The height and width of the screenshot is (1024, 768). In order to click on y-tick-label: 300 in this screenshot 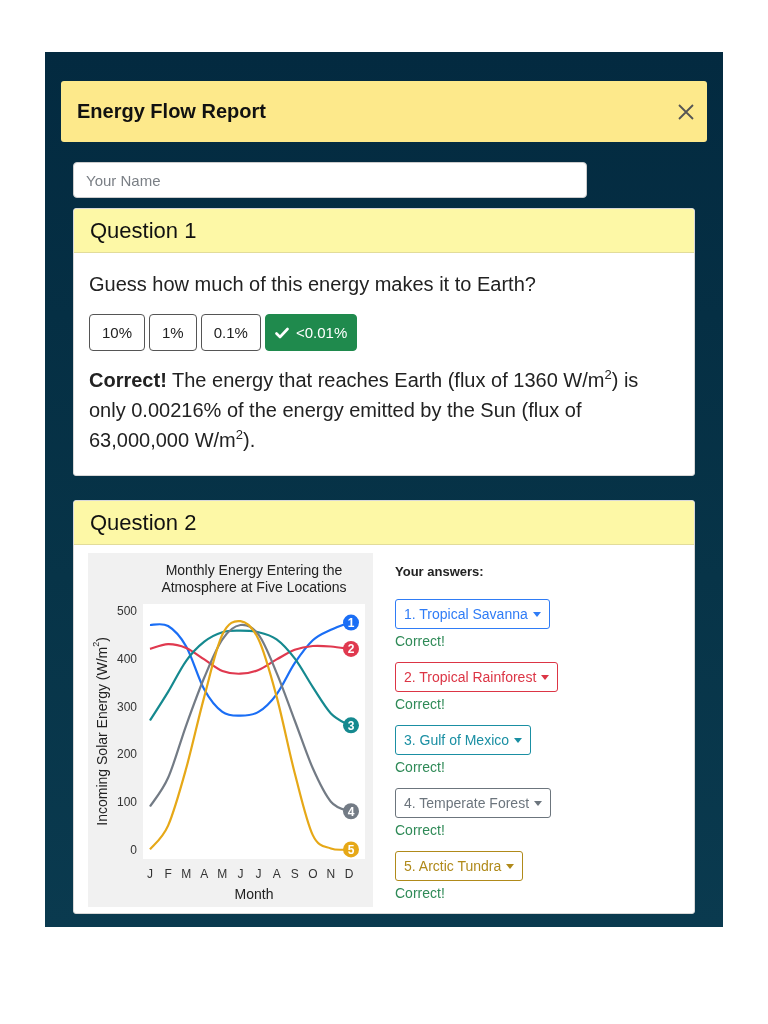, I will do `click(126, 706)`.